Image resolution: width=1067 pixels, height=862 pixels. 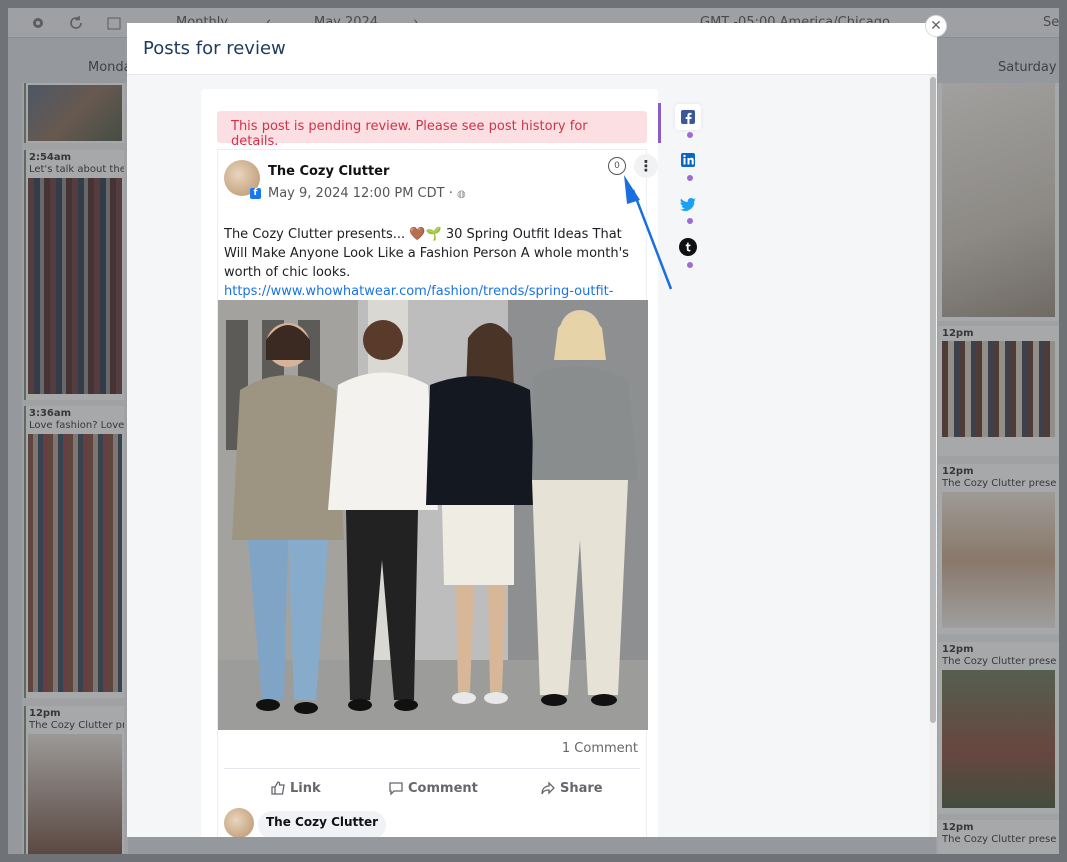 I want to click on comment-label: Comment, so click(x=443, y=788).